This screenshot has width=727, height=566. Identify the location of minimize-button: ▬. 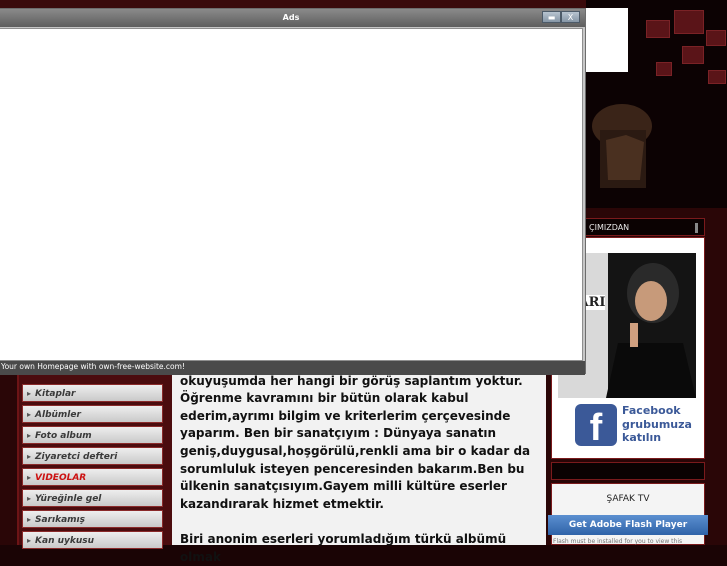
(551, 17).